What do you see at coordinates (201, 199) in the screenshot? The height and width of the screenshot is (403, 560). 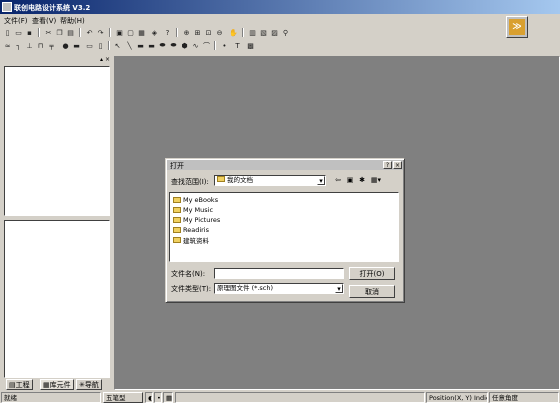 I see `folder-name: My eBooks` at bounding box center [201, 199].